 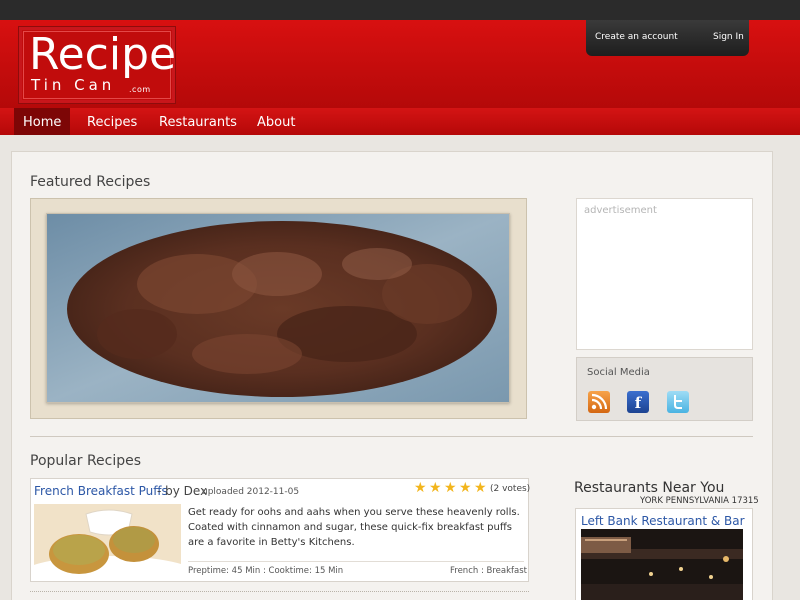 I want to click on recipe-category: French : Breakfast, so click(x=488, y=571).